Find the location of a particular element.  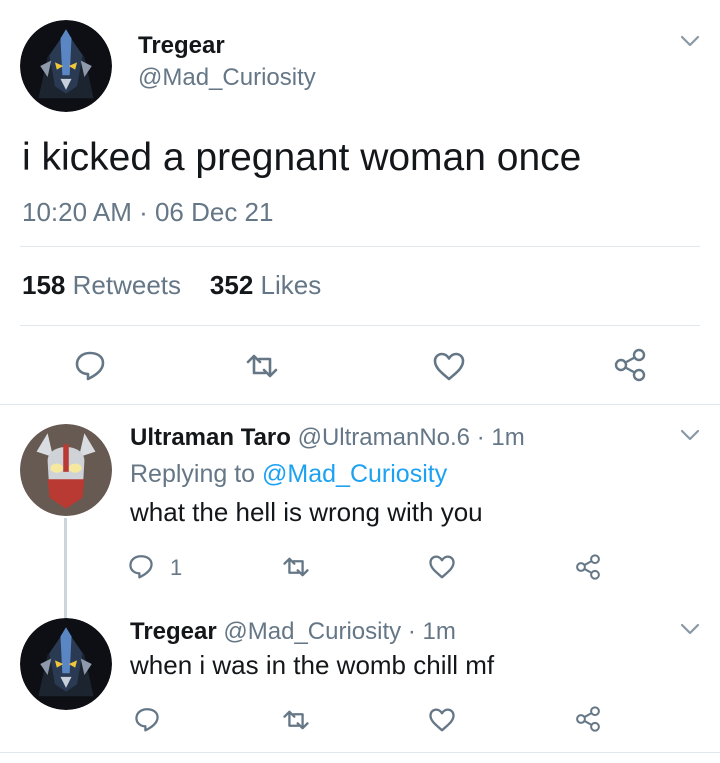

avatar-tregear-reply is located at coordinates (66, 664).